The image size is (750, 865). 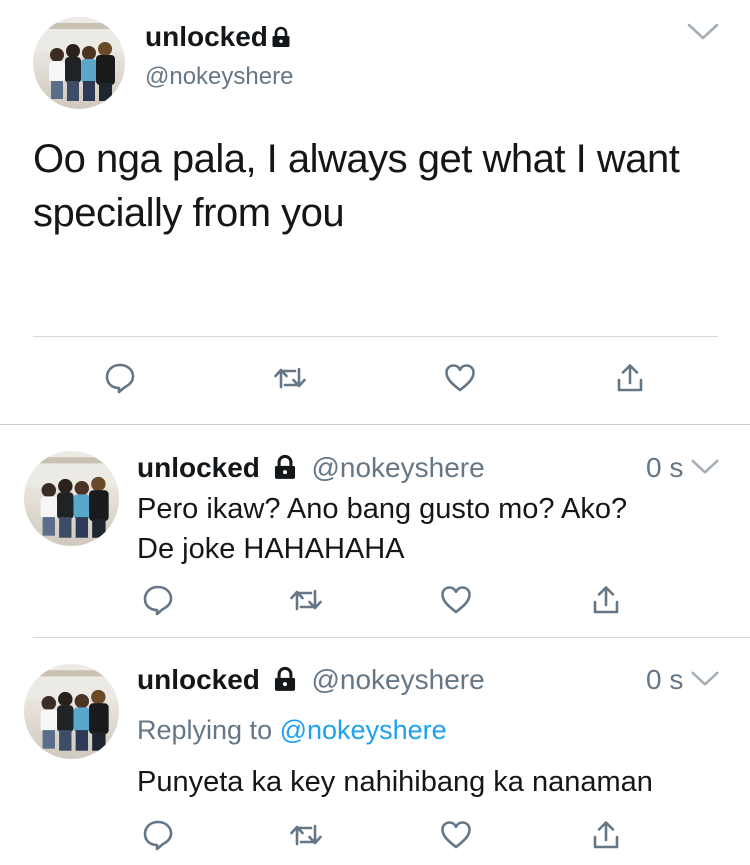 I want to click on section-divider, so click(x=375, y=424).